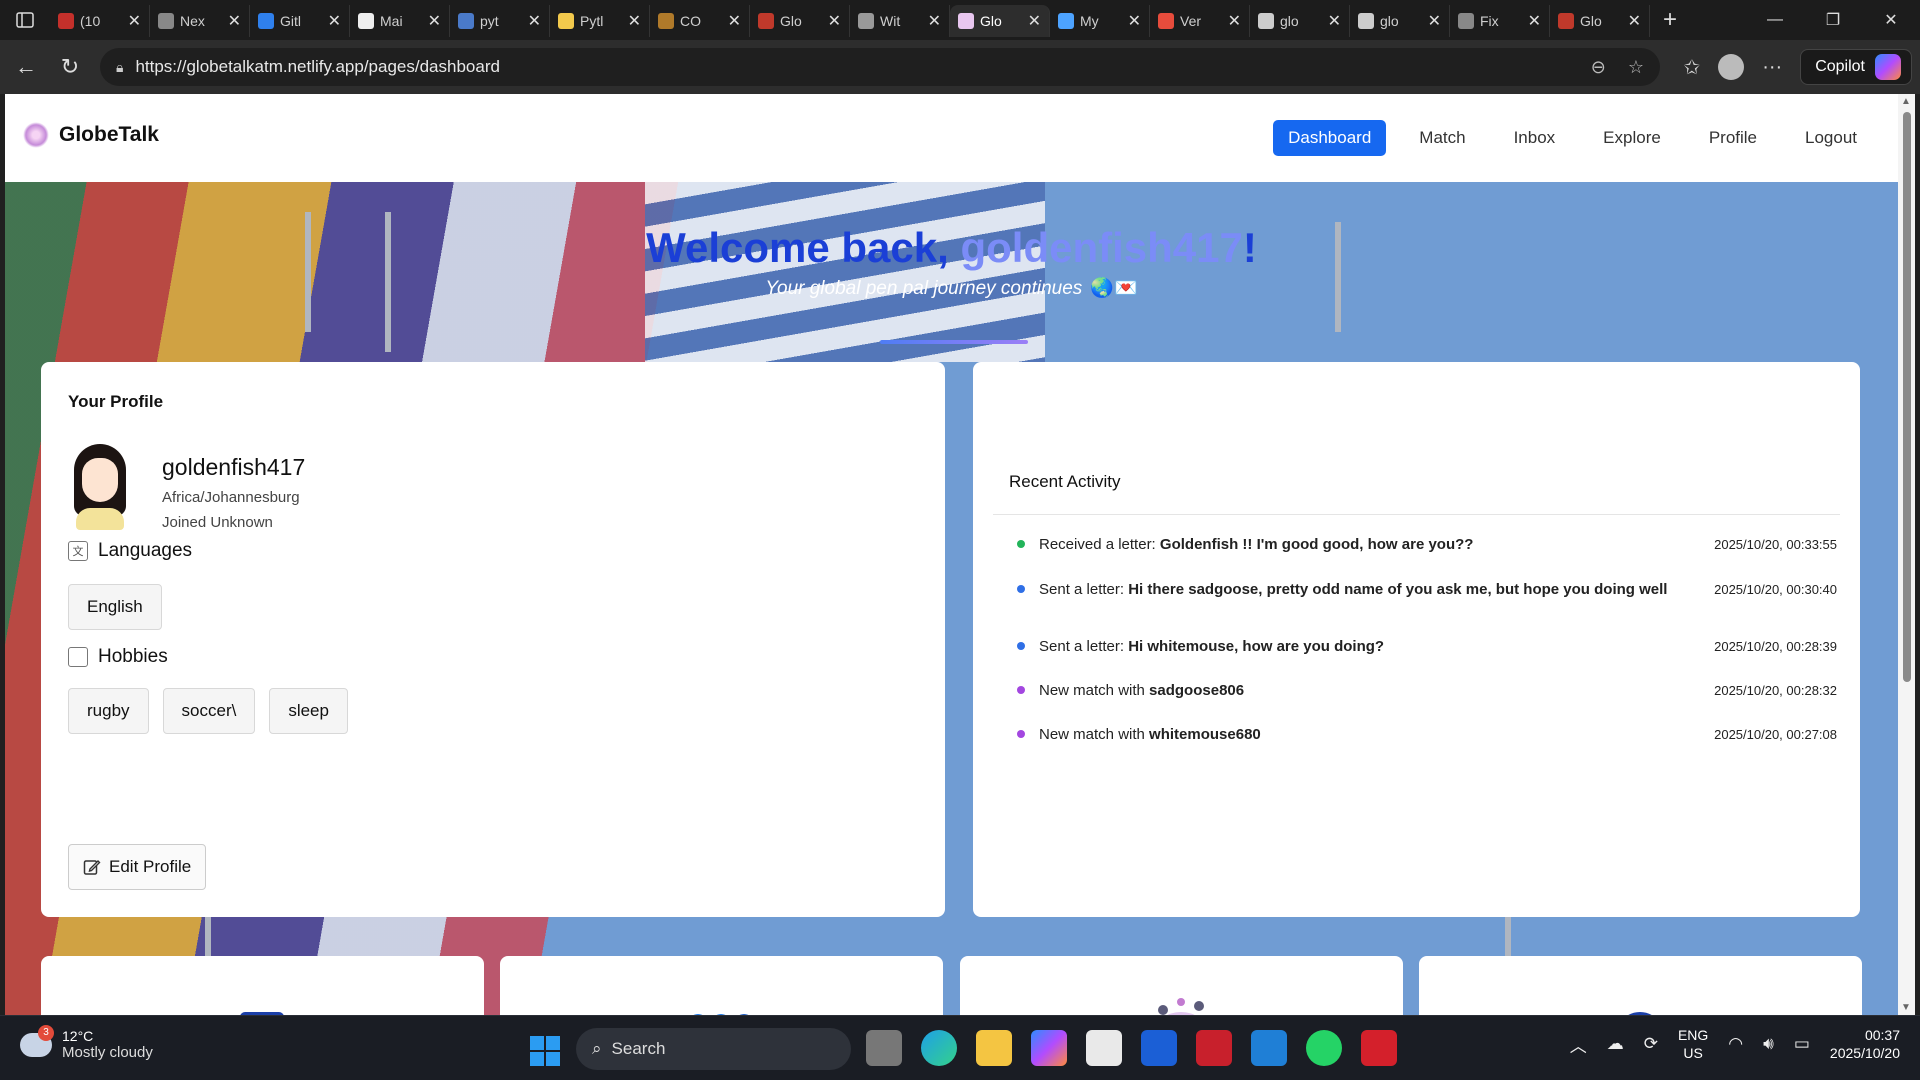 This screenshot has height=1080, width=1920. Describe the element at coordinates (1691, 67) in the screenshot. I see `favorites-icon: ✩` at that location.